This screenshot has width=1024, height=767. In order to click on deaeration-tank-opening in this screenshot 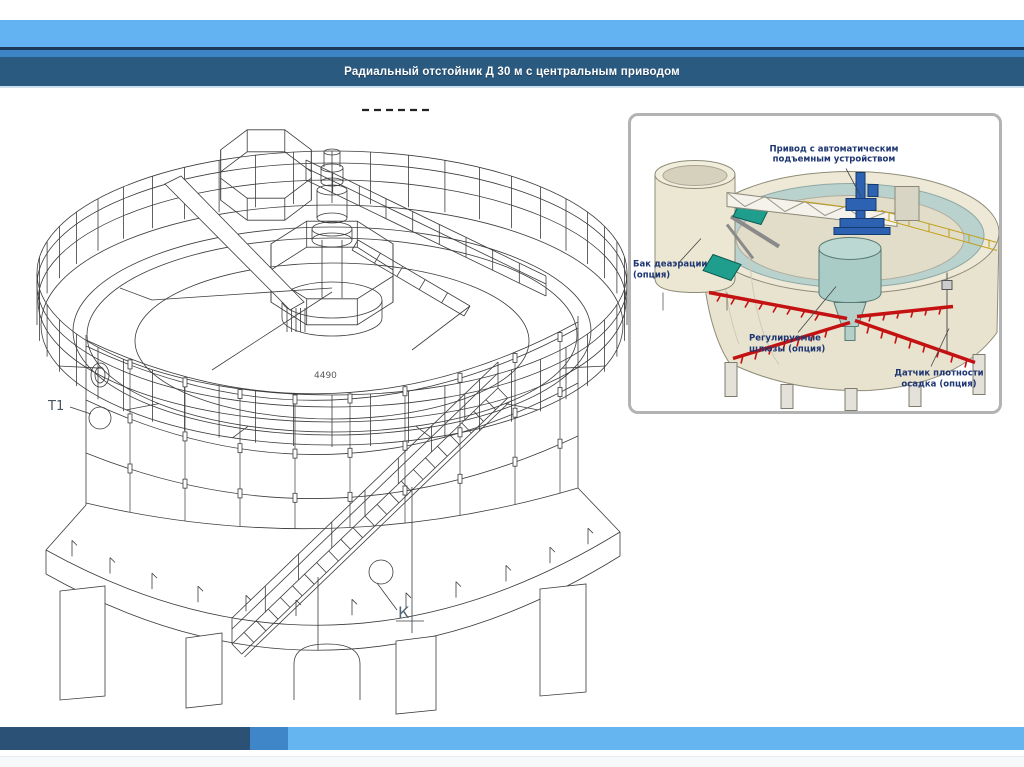, I will do `click(695, 175)`.